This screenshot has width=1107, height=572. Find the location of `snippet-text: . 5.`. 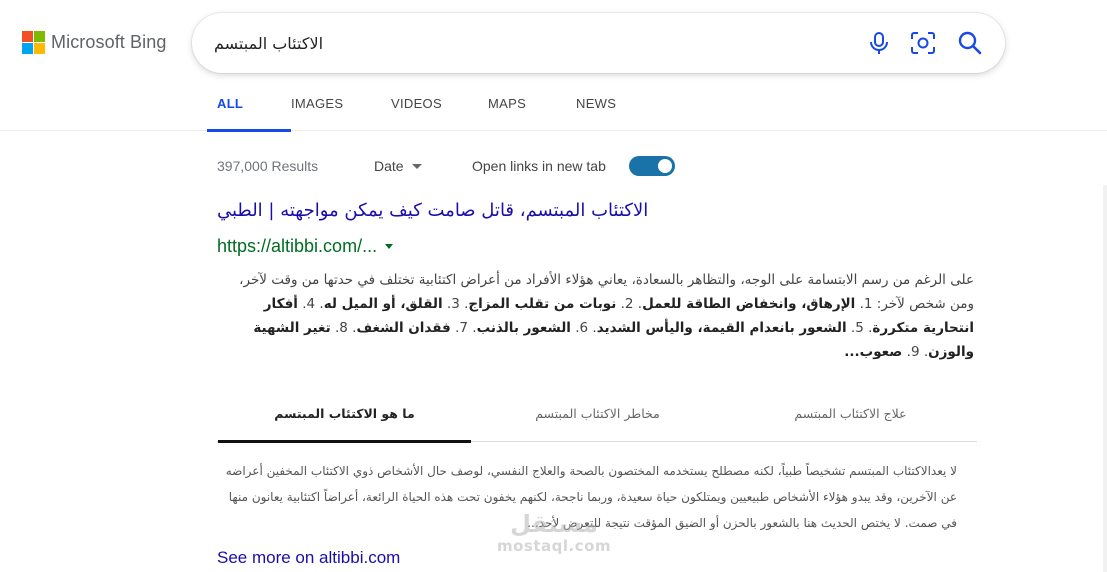

snippet-text: . 5. is located at coordinates (859, 328).